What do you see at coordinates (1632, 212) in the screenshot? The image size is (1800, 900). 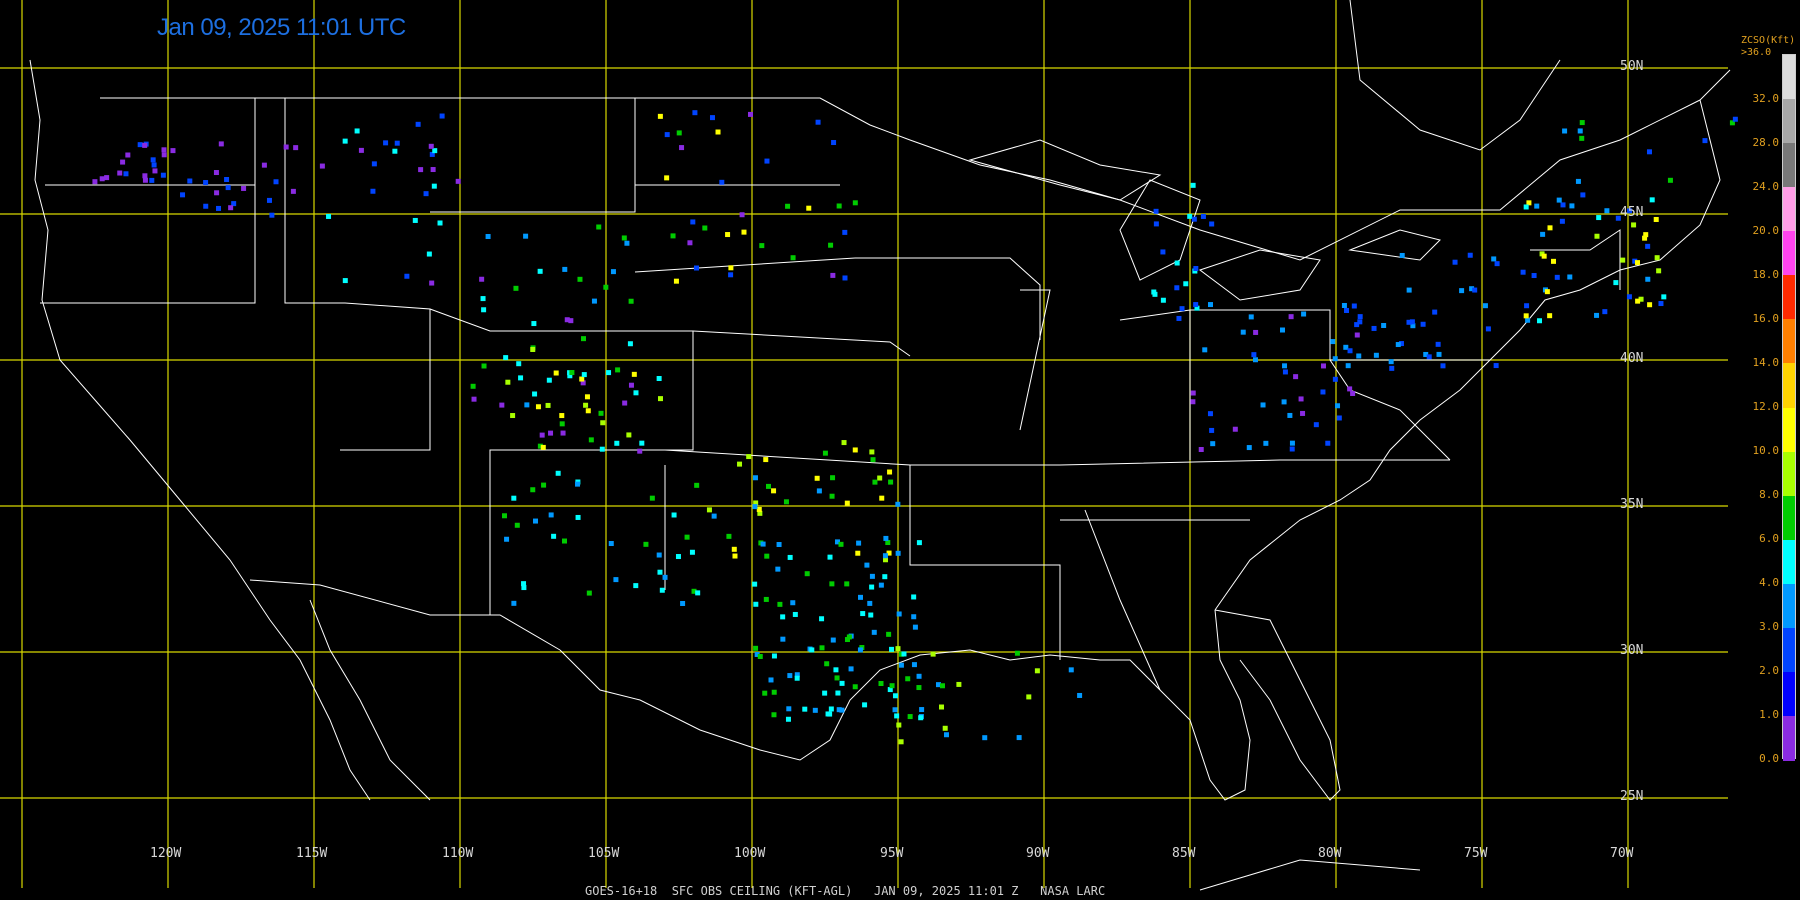 I see `latitude-label: 45N` at bounding box center [1632, 212].